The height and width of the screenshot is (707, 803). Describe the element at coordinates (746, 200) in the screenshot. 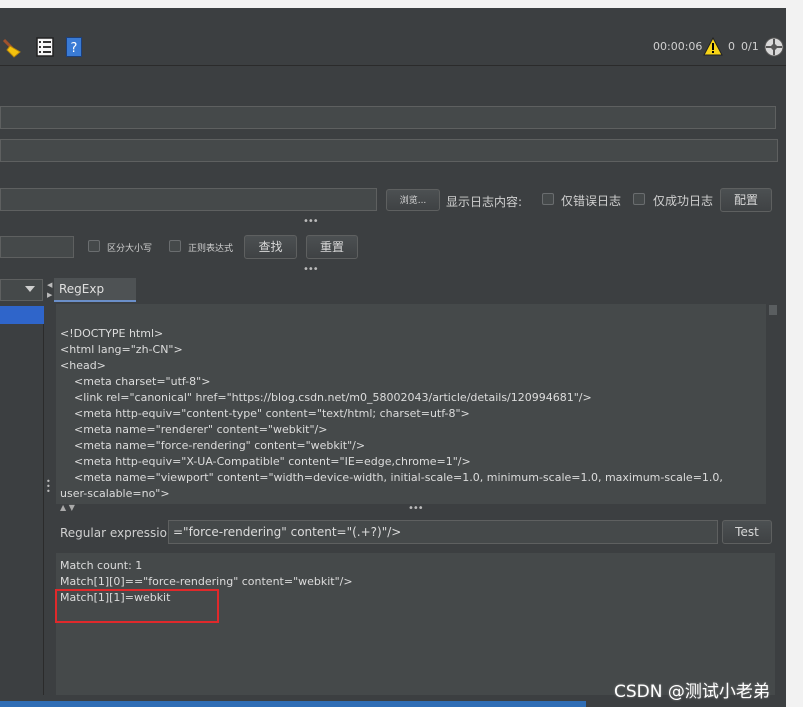

I see `configure-button: 配置` at that location.